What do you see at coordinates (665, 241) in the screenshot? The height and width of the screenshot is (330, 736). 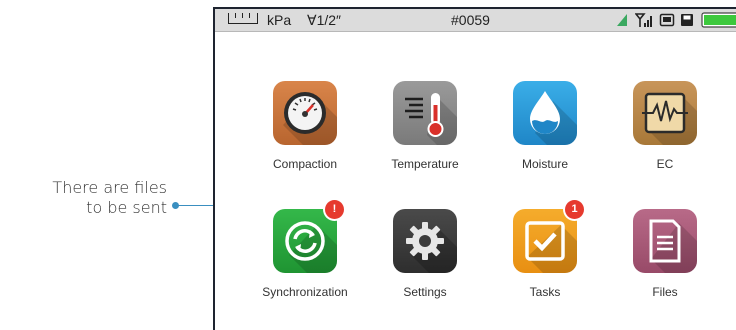 I see `document-icon` at bounding box center [665, 241].